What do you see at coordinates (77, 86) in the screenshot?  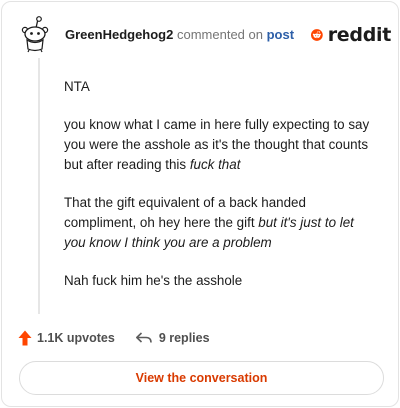 I see `comment-paragraph: NTA` at bounding box center [77, 86].